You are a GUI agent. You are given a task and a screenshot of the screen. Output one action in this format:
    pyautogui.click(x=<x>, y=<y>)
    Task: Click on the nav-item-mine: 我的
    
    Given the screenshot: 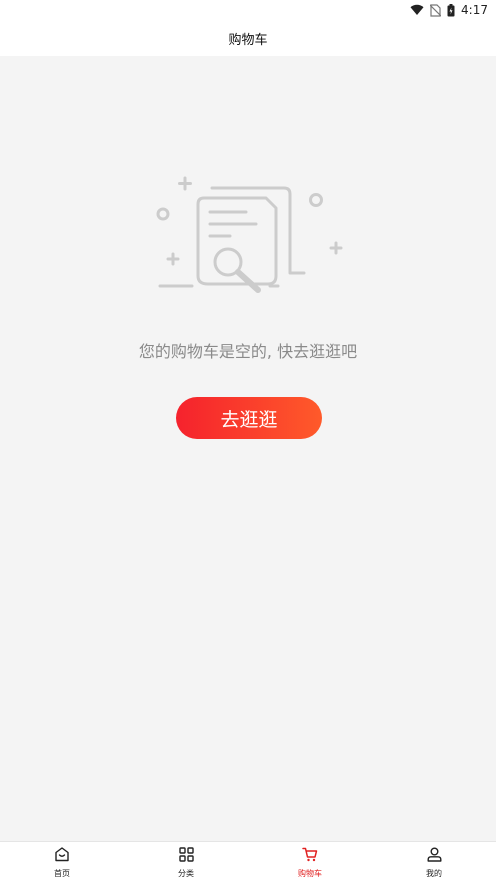 What is the action you would take?
    pyautogui.click(x=434, y=862)
    